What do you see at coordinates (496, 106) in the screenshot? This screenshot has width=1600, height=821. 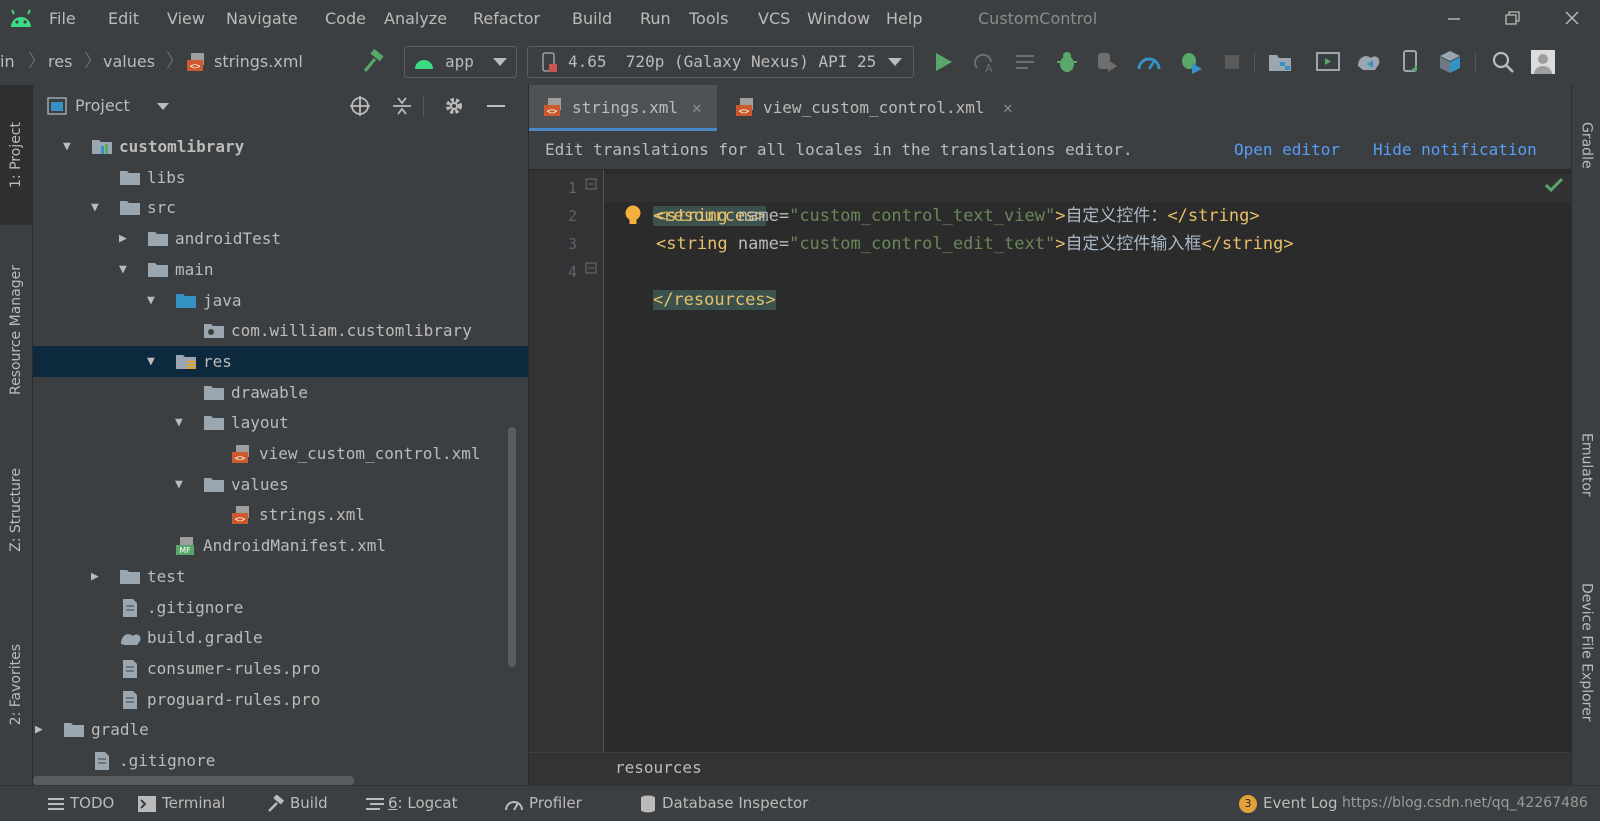 I see `hide-panel-icon` at bounding box center [496, 106].